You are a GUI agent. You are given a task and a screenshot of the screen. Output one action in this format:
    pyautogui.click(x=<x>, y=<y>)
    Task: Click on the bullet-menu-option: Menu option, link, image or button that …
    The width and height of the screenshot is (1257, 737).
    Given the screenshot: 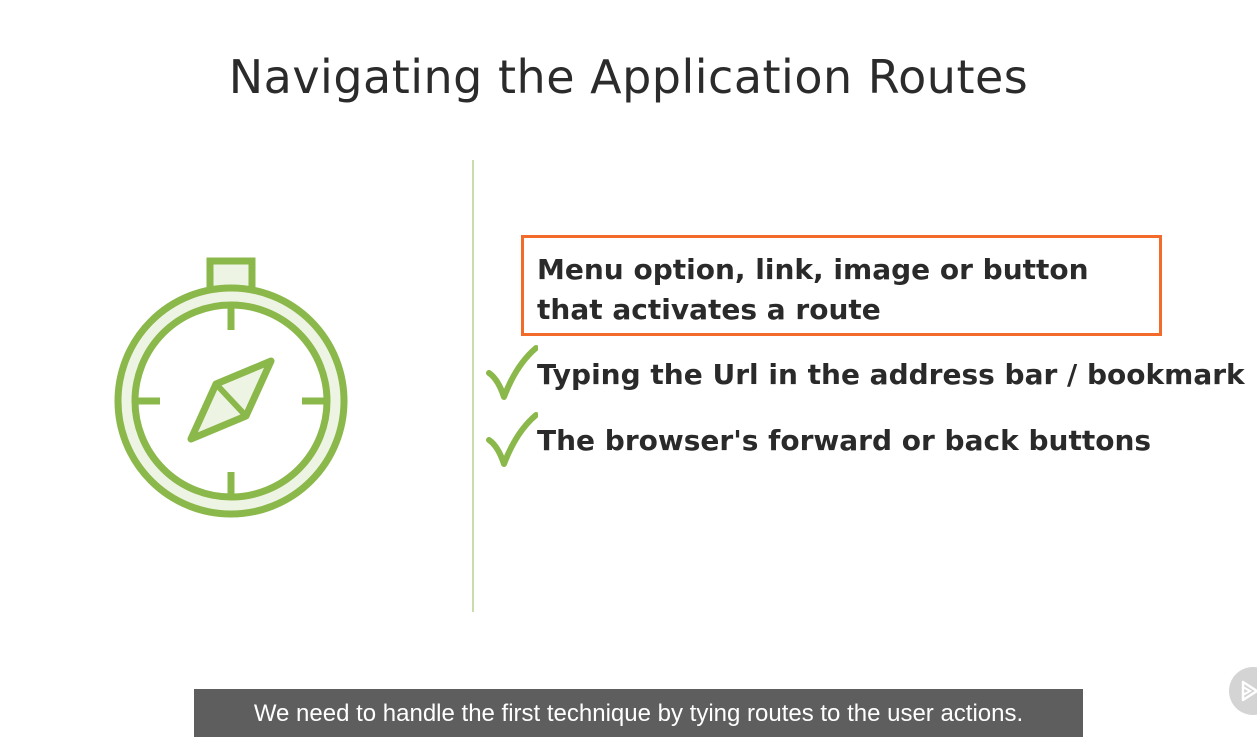 What is the action you would take?
    pyautogui.click(x=813, y=289)
    